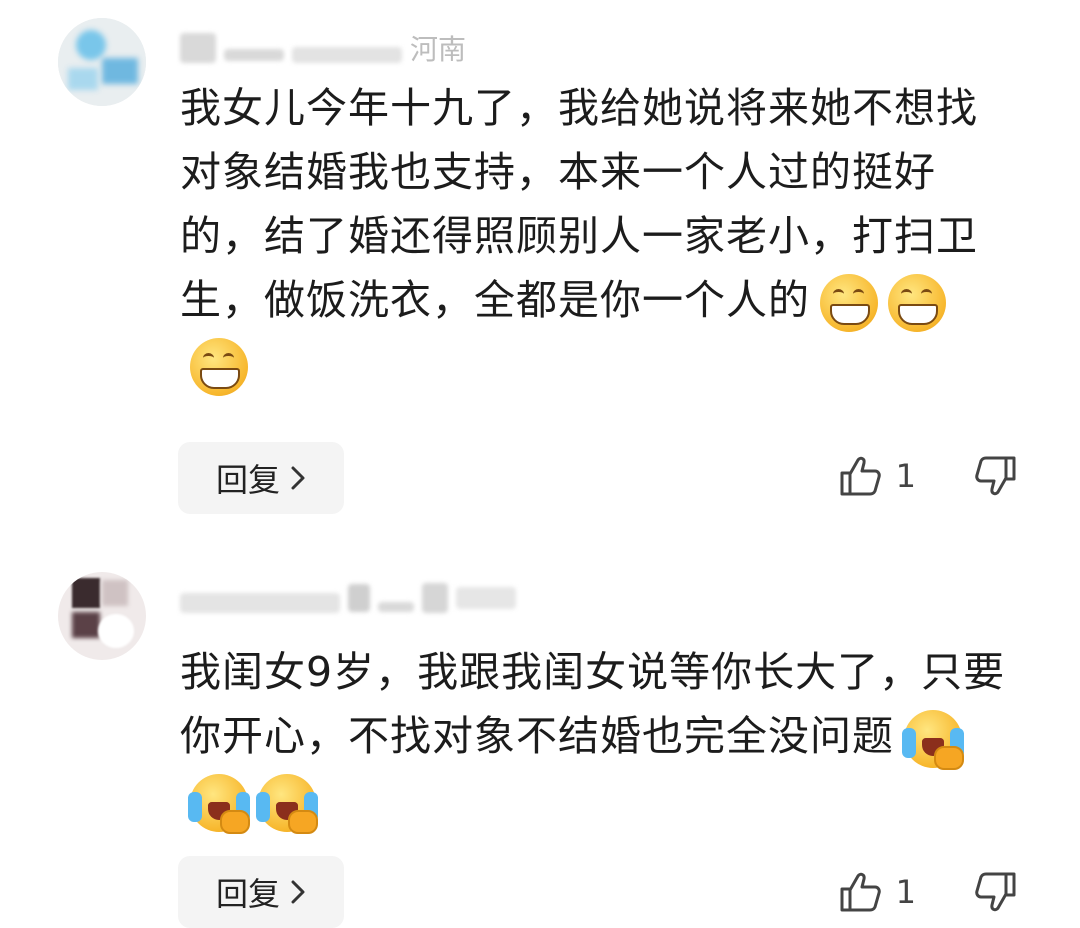 This screenshot has width=1080, height=928. I want to click on username, so click(348, 598).